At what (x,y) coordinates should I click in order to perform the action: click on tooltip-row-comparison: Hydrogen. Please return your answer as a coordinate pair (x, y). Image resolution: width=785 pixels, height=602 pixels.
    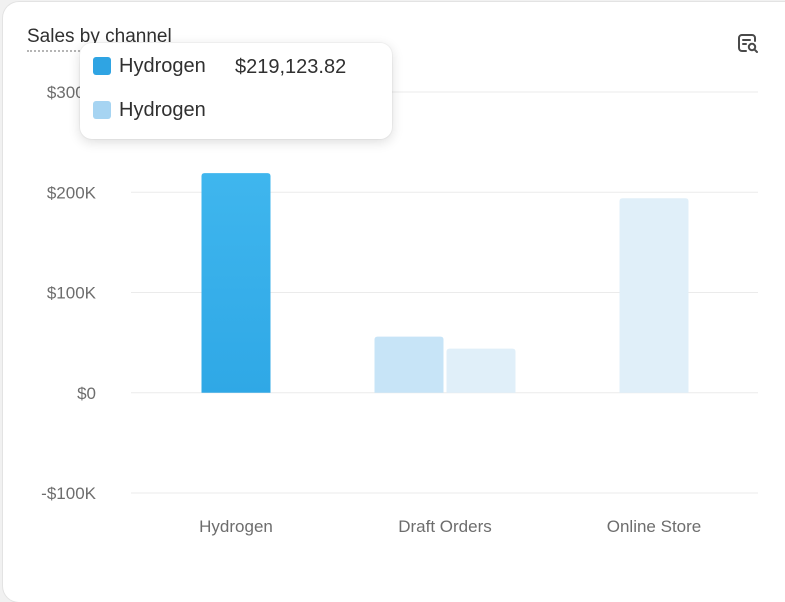
    Looking at the image, I should click on (149, 110).